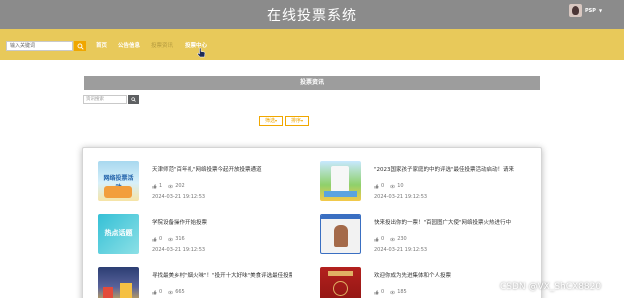 This screenshot has width=624, height=298. Describe the element at coordinates (201, 52) in the screenshot. I see `mouse-pointer-icon` at that location.